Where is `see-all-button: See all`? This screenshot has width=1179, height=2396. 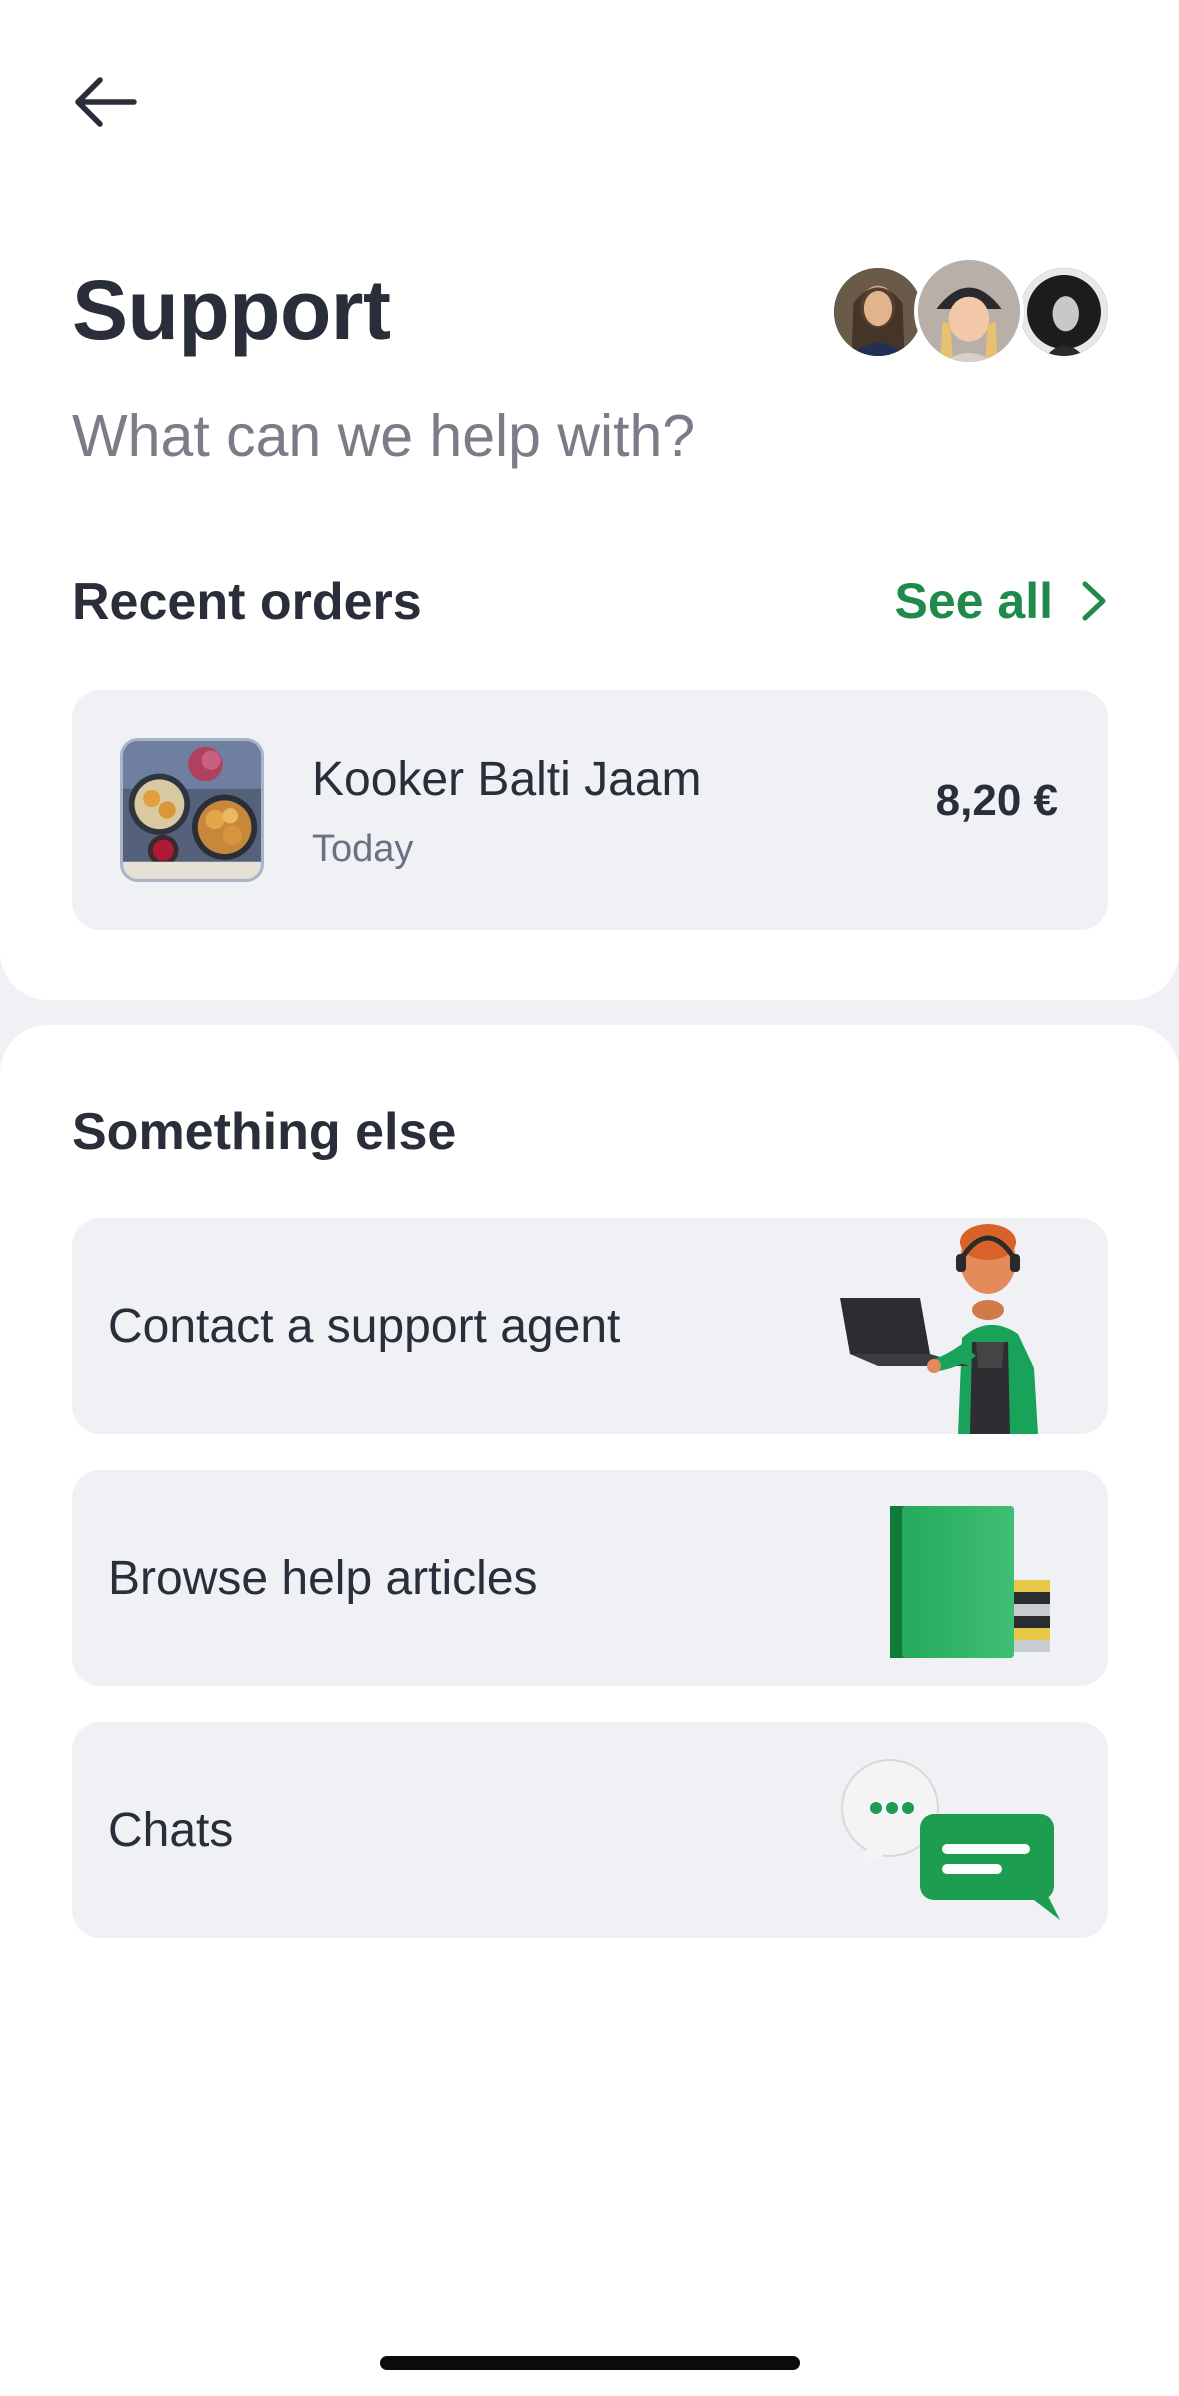 see-all-button: See all is located at coordinates (1001, 601).